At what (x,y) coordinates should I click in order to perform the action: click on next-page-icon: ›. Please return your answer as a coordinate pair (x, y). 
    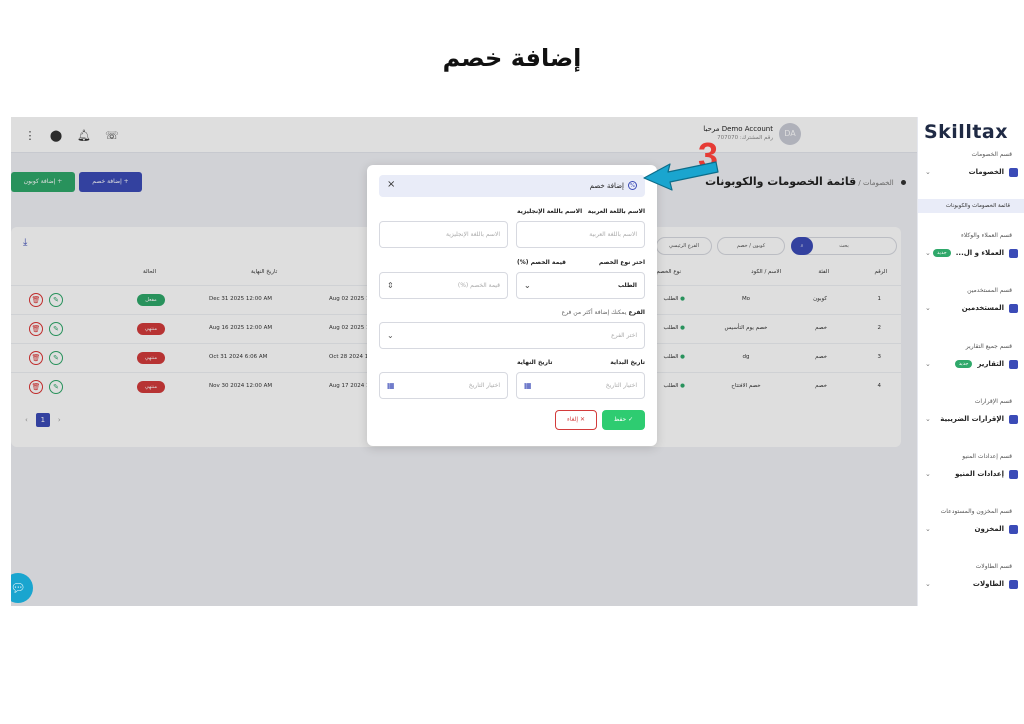
    Looking at the image, I should click on (59, 420).